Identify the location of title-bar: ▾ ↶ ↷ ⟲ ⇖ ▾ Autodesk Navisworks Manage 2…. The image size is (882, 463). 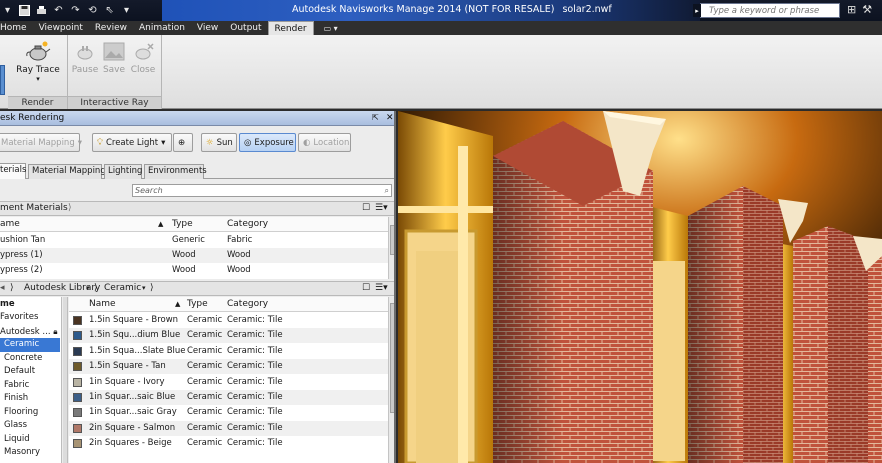
(441, 10).